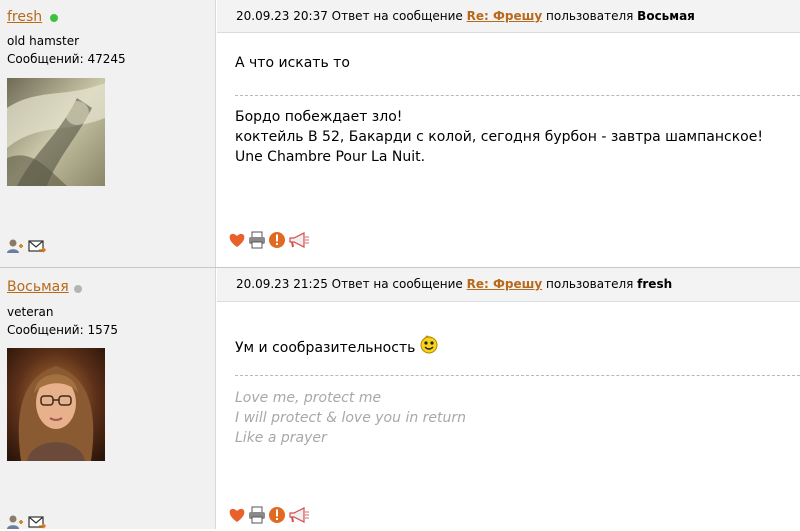 The height and width of the screenshot is (531, 800). Describe the element at coordinates (281, 438) in the screenshot. I see `signature-line: Like a prayer` at that location.